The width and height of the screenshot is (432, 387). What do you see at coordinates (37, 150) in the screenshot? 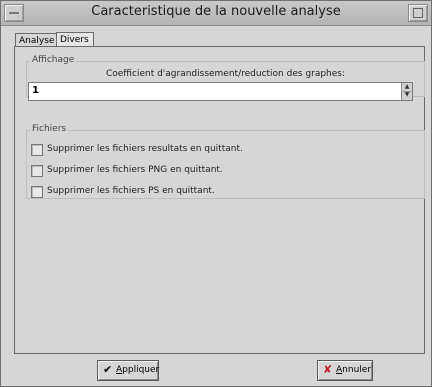
I see `delete-results-checkbox` at bounding box center [37, 150].